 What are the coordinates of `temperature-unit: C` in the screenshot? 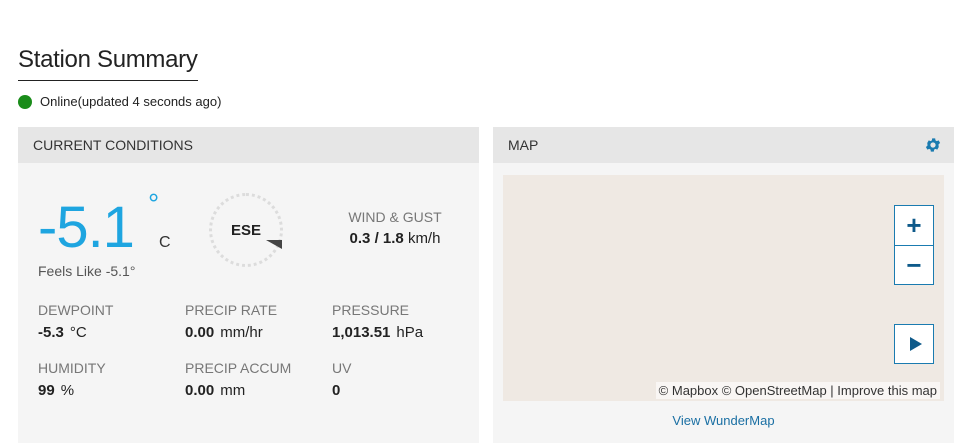 It's located at (165, 242).